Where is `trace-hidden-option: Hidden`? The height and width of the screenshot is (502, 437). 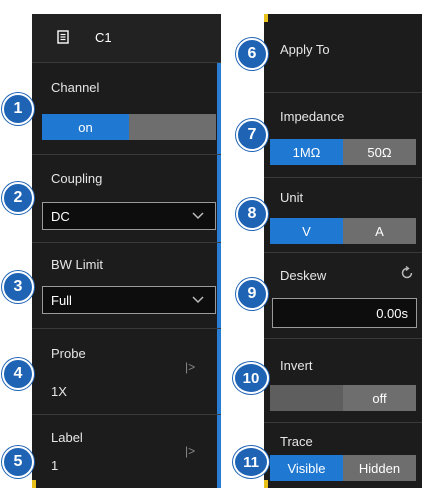 trace-hidden-option: Hidden is located at coordinates (379, 468).